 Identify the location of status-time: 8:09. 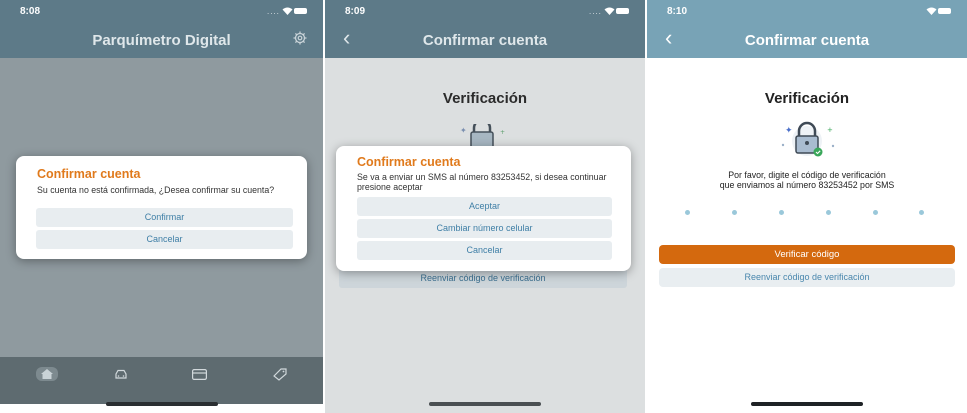
(355, 11).